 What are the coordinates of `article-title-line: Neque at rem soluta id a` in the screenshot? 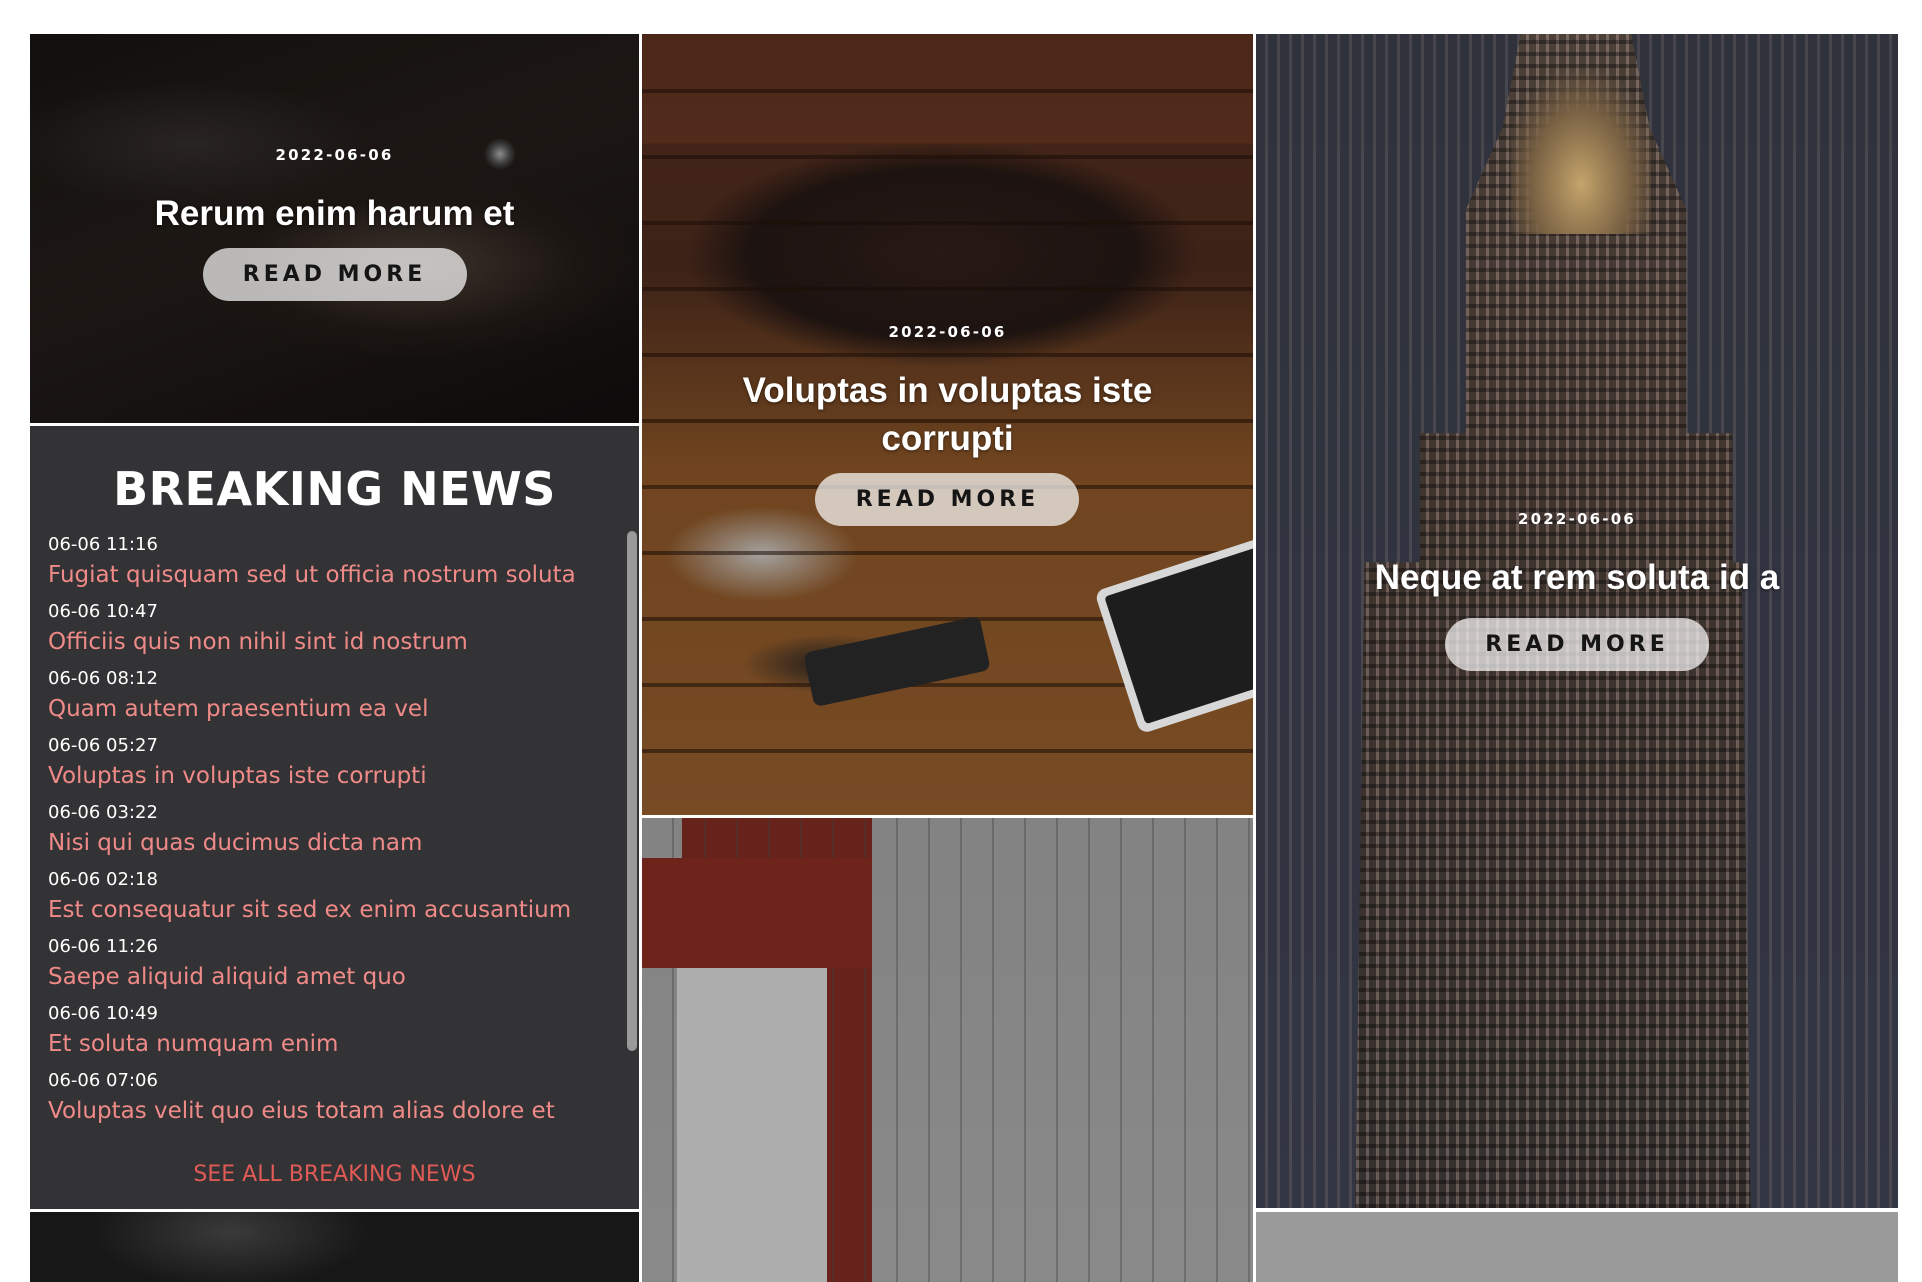 It's located at (1577, 577).